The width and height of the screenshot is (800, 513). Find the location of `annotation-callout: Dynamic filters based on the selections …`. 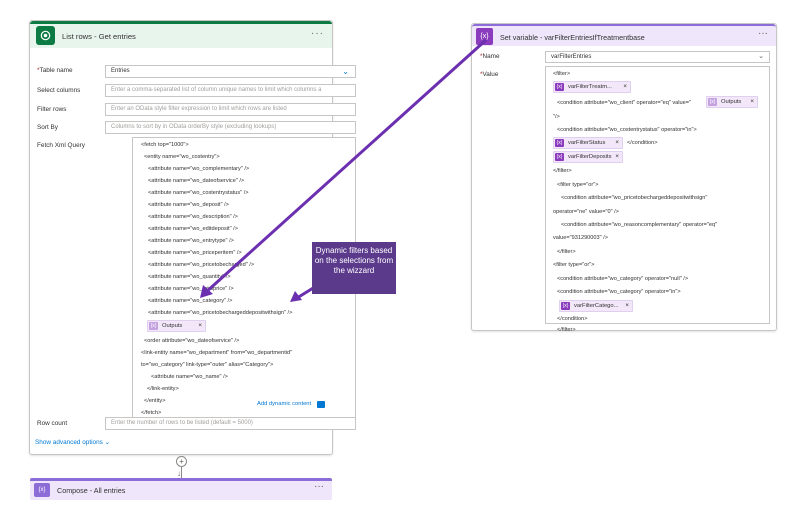

annotation-callout: Dynamic filters based on the selections … is located at coordinates (354, 268).